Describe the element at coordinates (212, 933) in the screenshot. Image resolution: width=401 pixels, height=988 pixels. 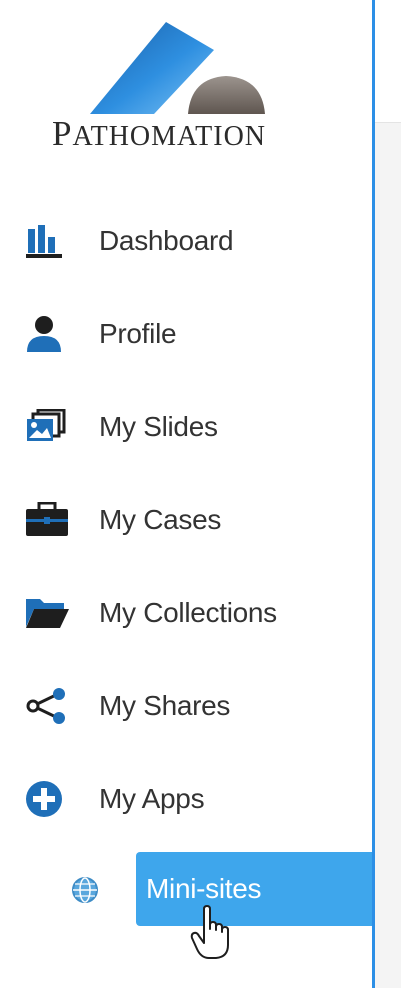
I see `hand-pointer-cursor-icon` at that location.